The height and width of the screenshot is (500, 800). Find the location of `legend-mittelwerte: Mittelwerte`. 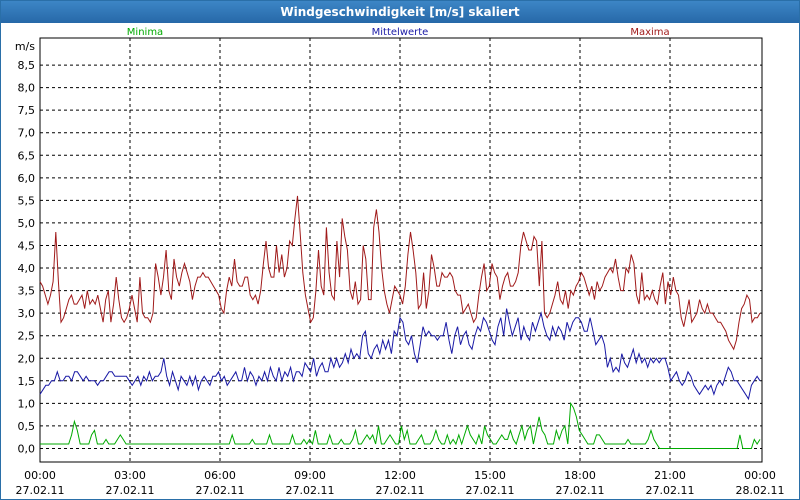

legend-mittelwerte: Mittelwerte is located at coordinates (400, 32).